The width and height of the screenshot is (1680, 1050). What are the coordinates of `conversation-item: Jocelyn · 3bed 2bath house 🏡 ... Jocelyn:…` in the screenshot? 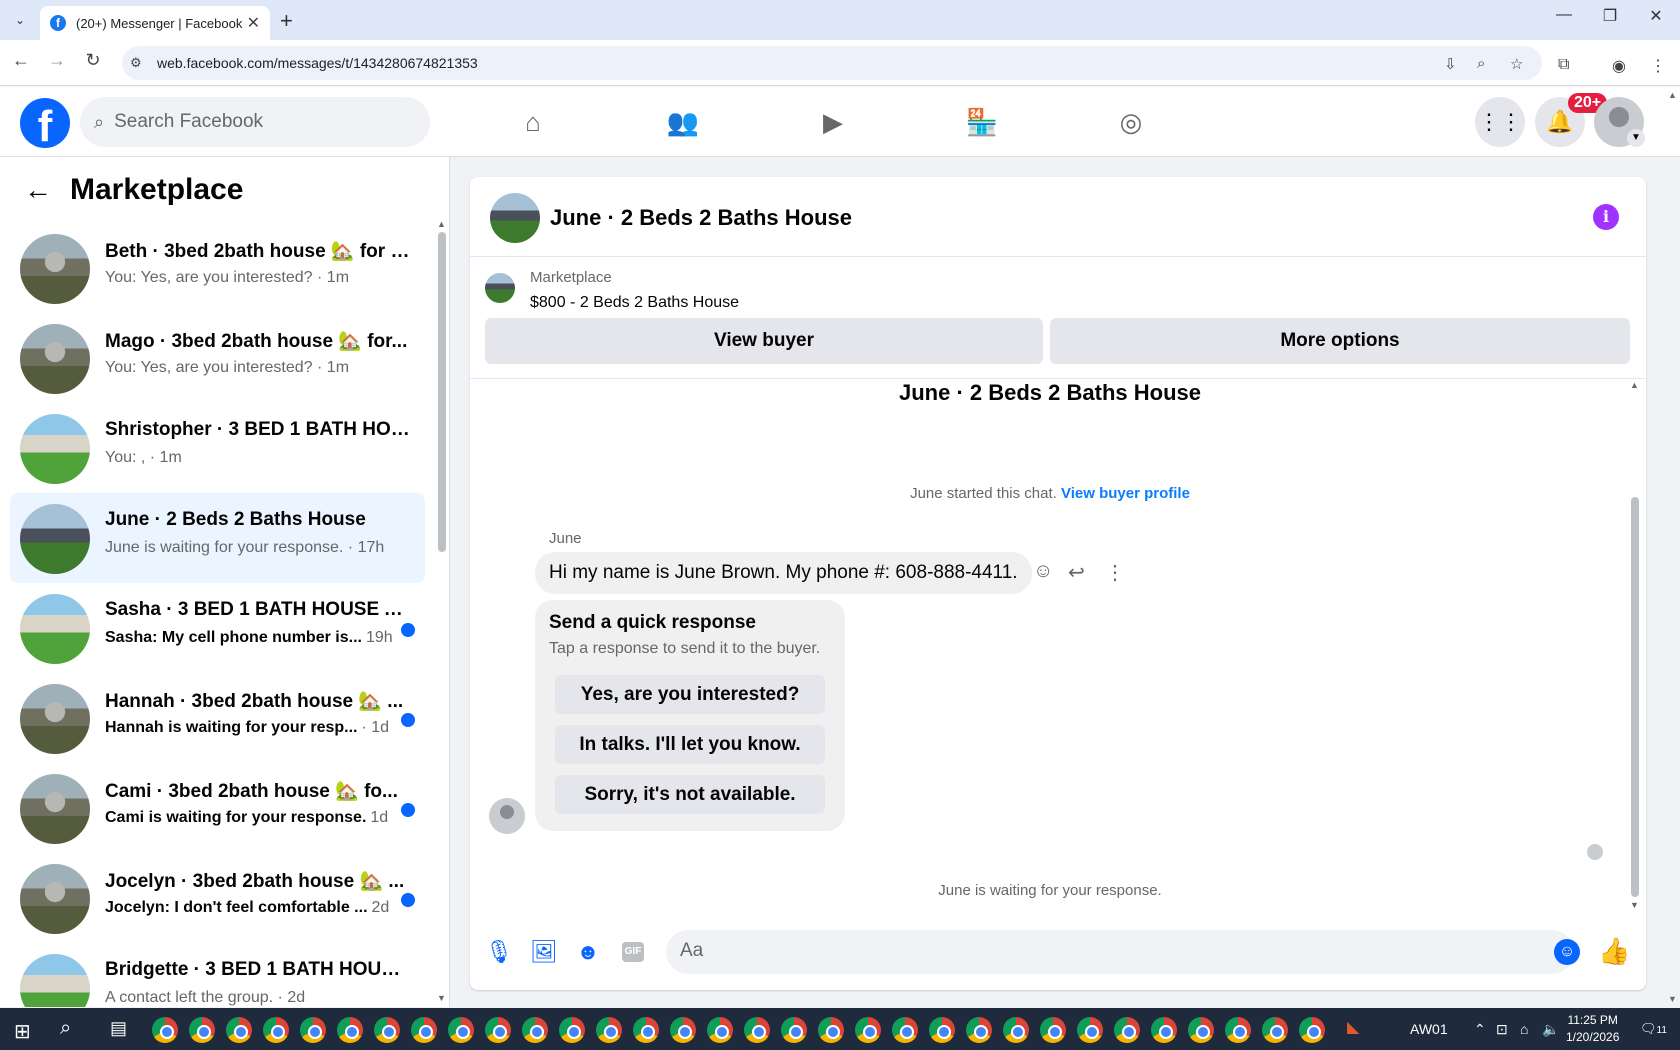 It's located at (217, 898).